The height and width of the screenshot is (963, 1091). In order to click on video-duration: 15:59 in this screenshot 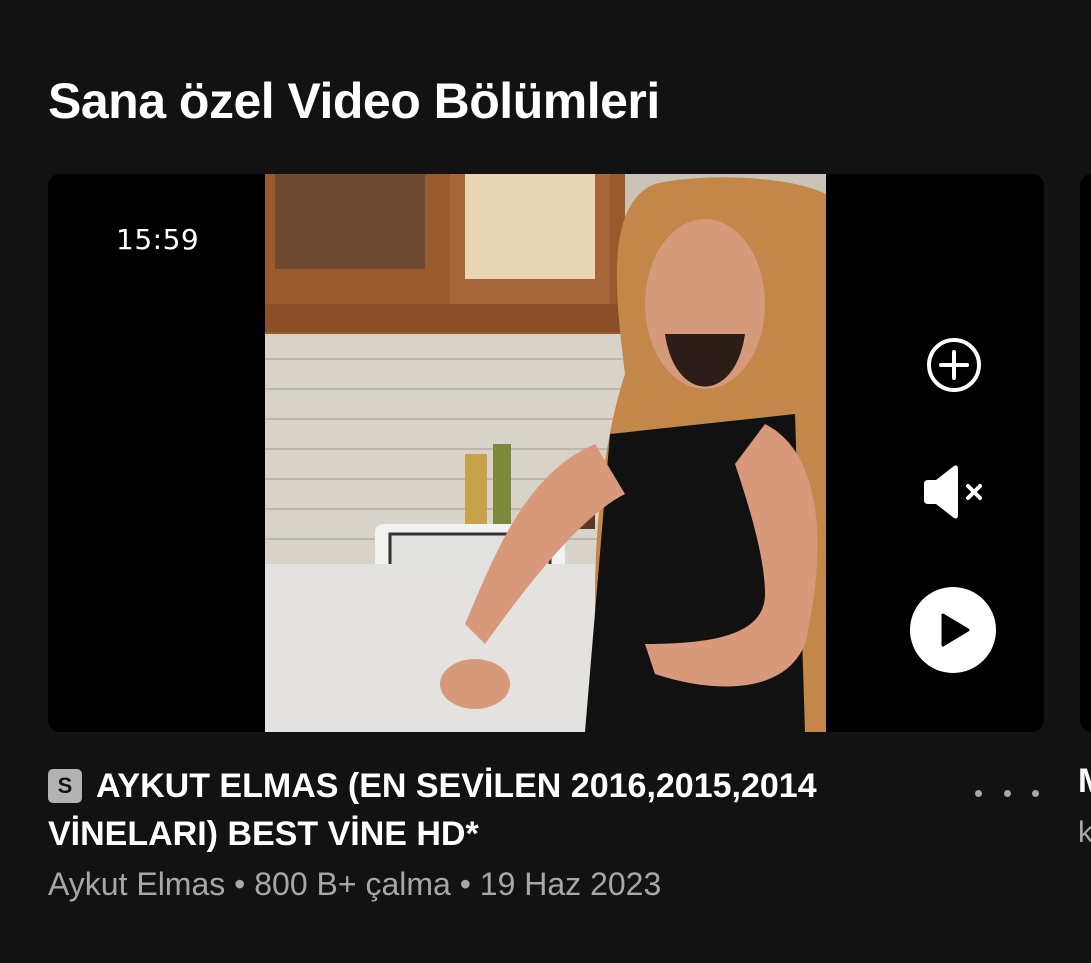, I will do `click(158, 239)`.